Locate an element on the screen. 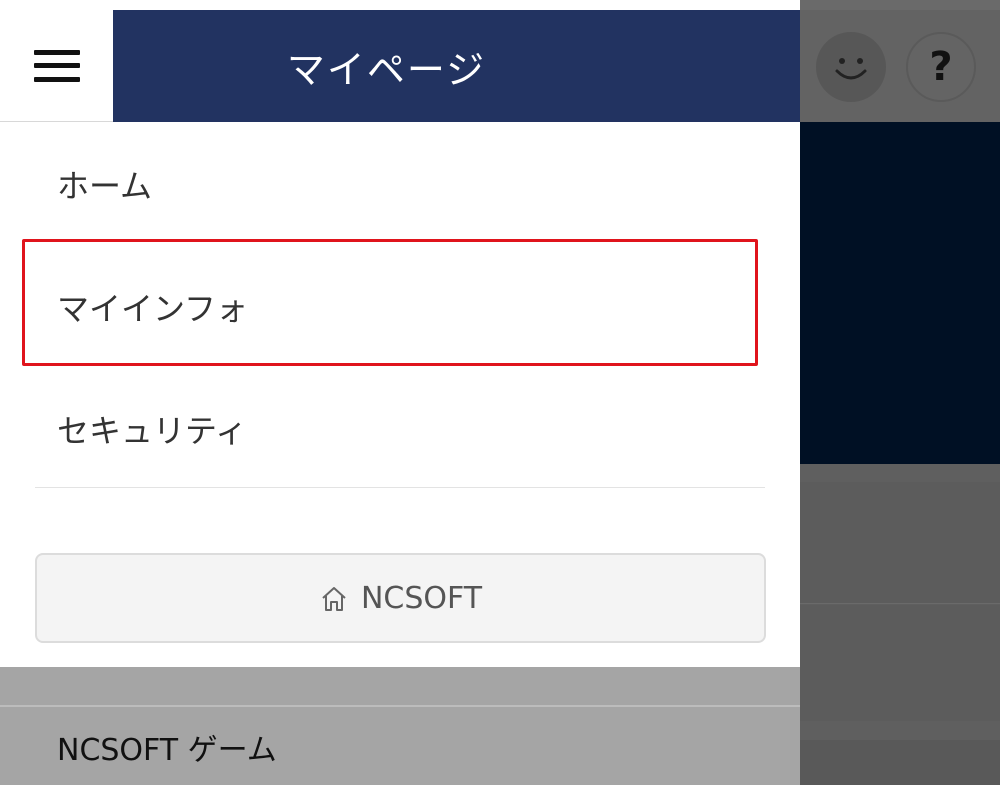 The image size is (1000, 785). drawer-header: マイページ is located at coordinates (456, 66).